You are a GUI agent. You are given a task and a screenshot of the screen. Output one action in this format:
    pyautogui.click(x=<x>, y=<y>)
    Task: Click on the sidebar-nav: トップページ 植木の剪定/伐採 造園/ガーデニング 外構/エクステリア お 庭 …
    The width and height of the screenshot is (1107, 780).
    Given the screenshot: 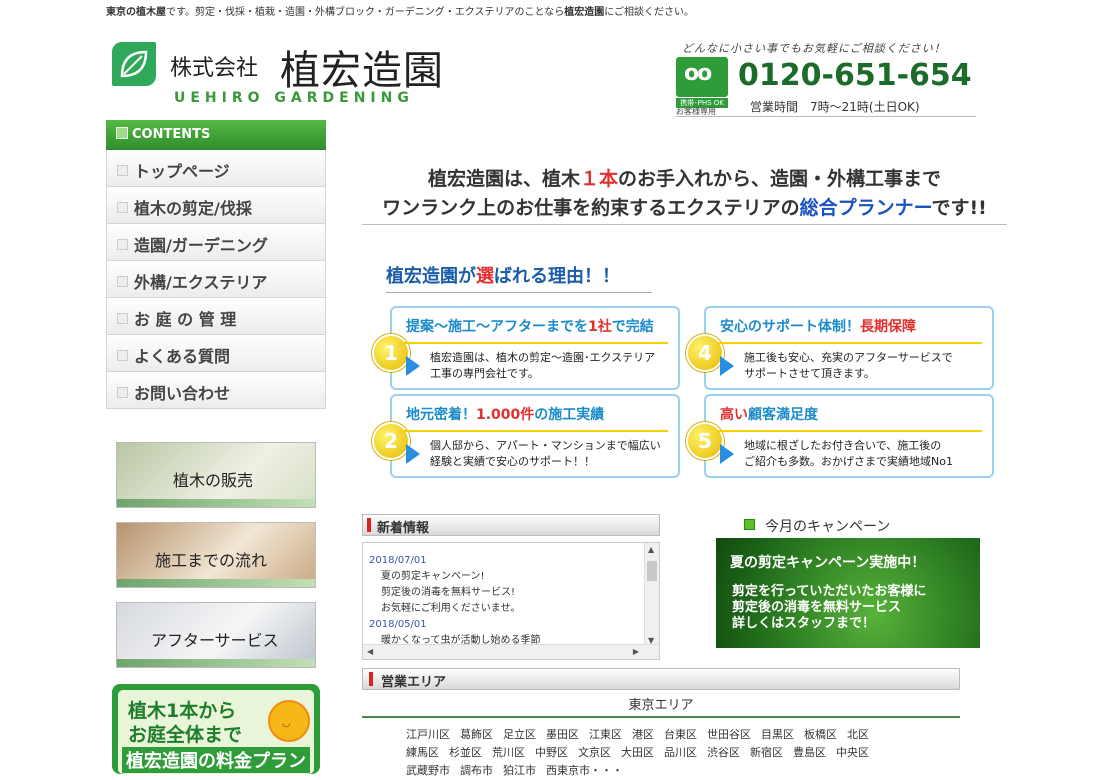 What is the action you would take?
    pyautogui.click(x=216, y=279)
    